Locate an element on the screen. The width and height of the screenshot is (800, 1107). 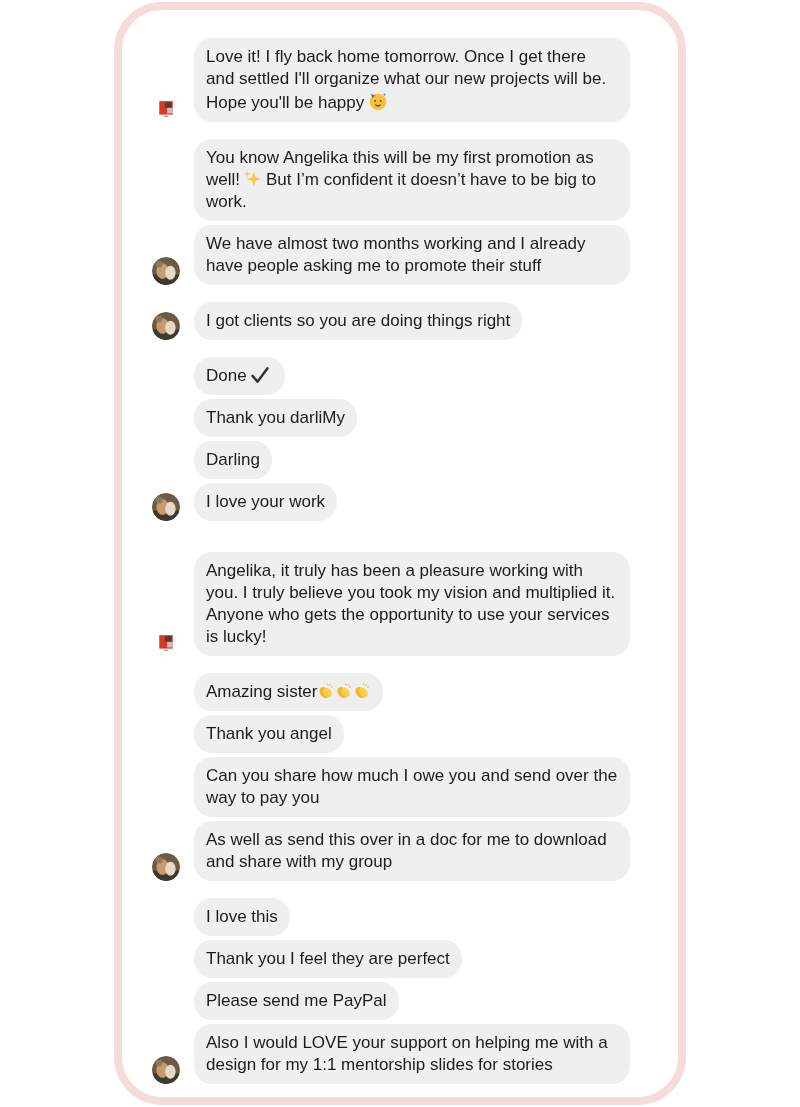
message-bubble: Thank you angel is located at coordinates (269, 734).